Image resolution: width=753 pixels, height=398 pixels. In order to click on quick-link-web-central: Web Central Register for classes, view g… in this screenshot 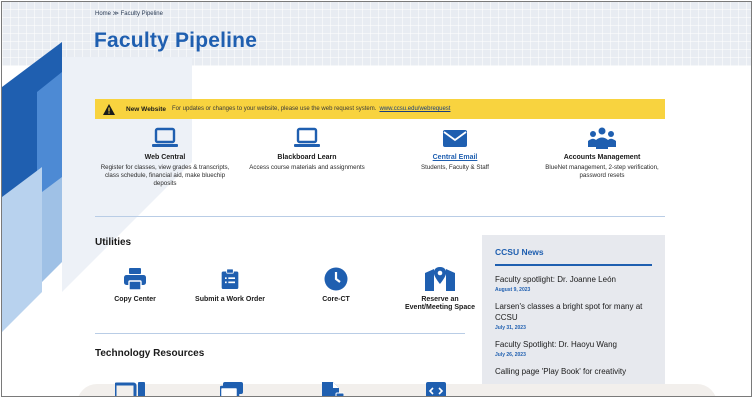, I will do `click(165, 157)`.